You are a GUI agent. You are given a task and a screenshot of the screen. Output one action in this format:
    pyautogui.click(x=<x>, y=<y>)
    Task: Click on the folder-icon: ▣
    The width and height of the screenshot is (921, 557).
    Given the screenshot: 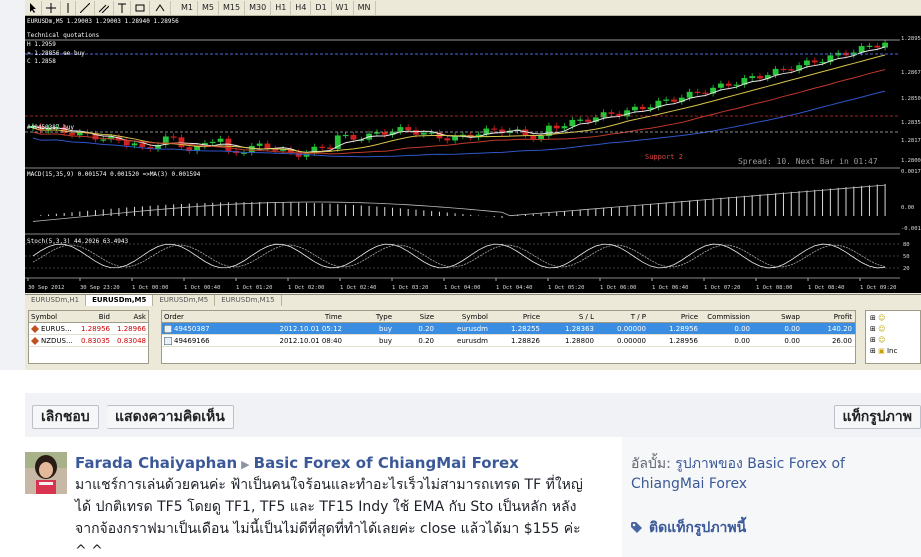 What is the action you would take?
    pyautogui.click(x=881, y=351)
    